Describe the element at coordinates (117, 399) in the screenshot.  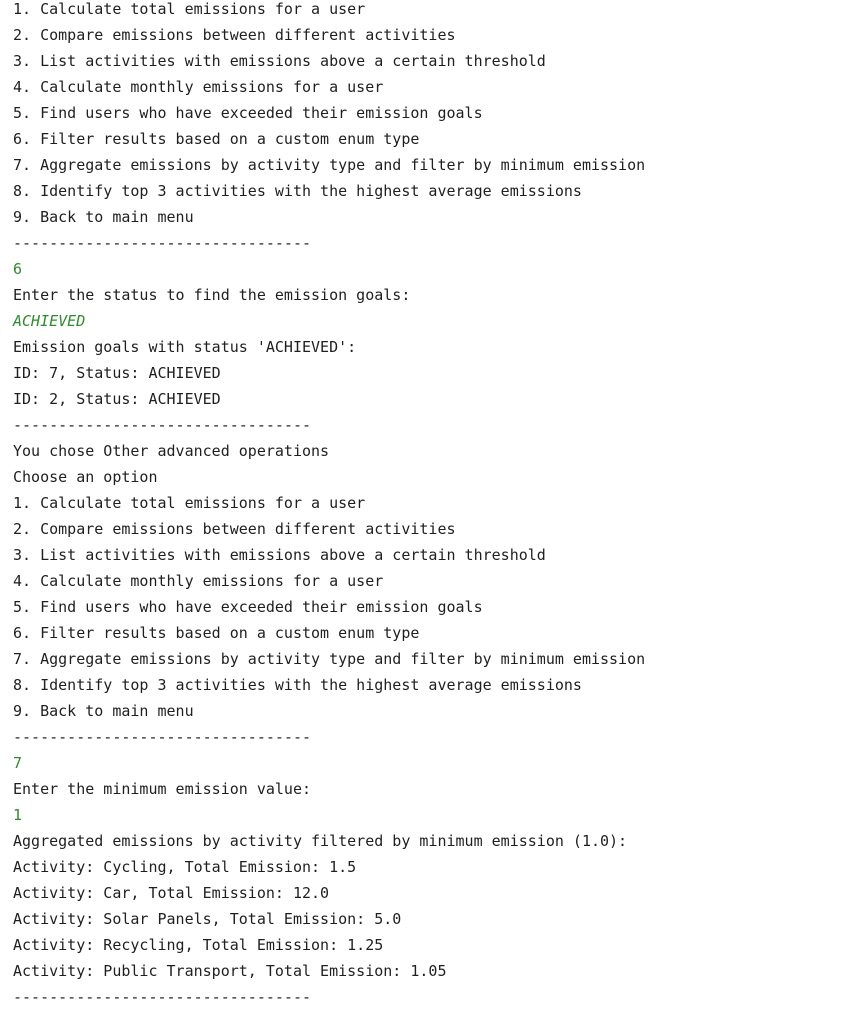
I see `console-line: ID: 2, Status: ACHIEVED` at that location.